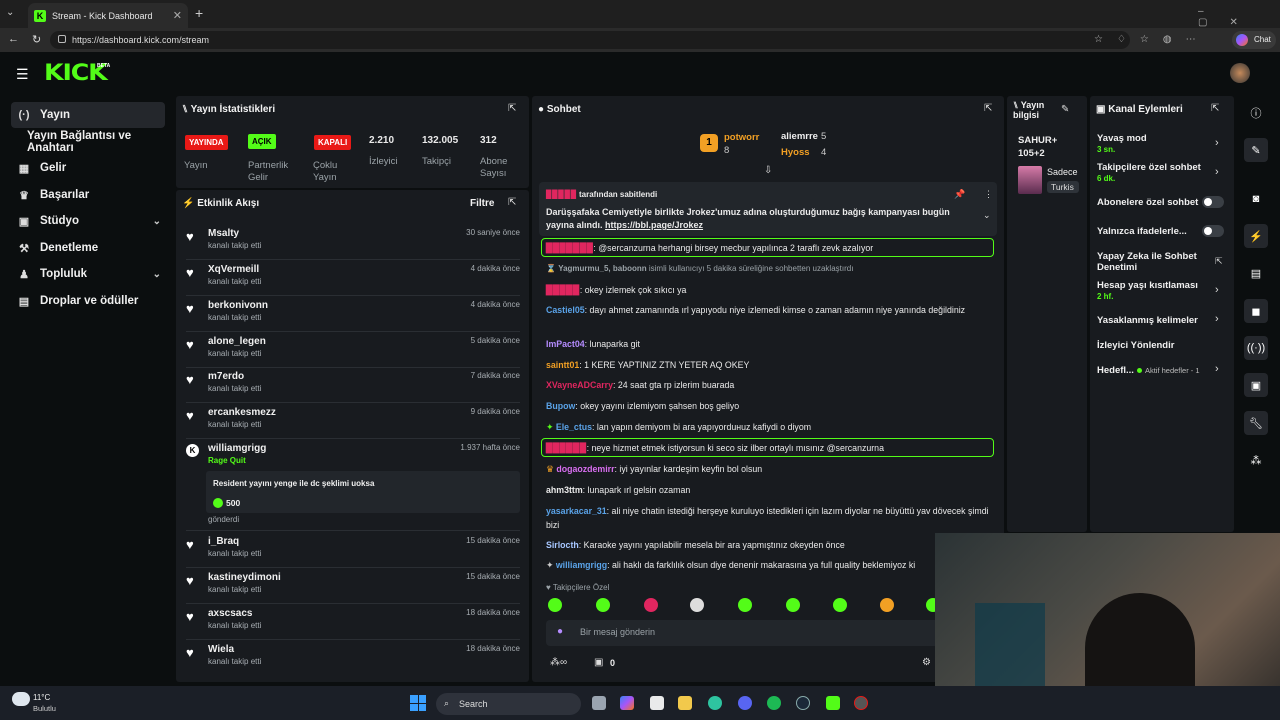  I want to click on subscribers-only-toggle, so click(1213, 202).